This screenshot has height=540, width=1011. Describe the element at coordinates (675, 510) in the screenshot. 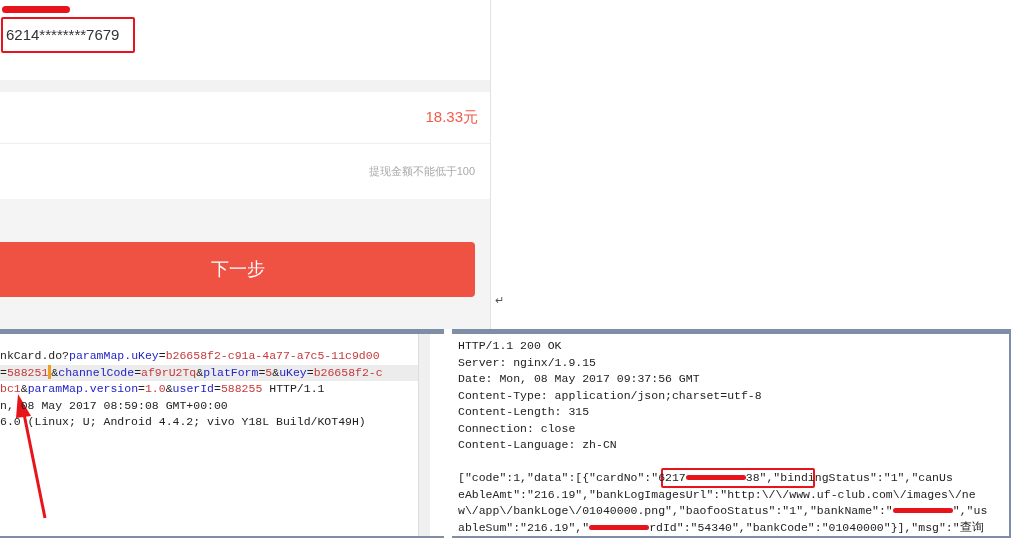

I see `code-text: w\/app\/bankLoge\/01040000.png","baofooStatus":"1","bankName":"` at that location.